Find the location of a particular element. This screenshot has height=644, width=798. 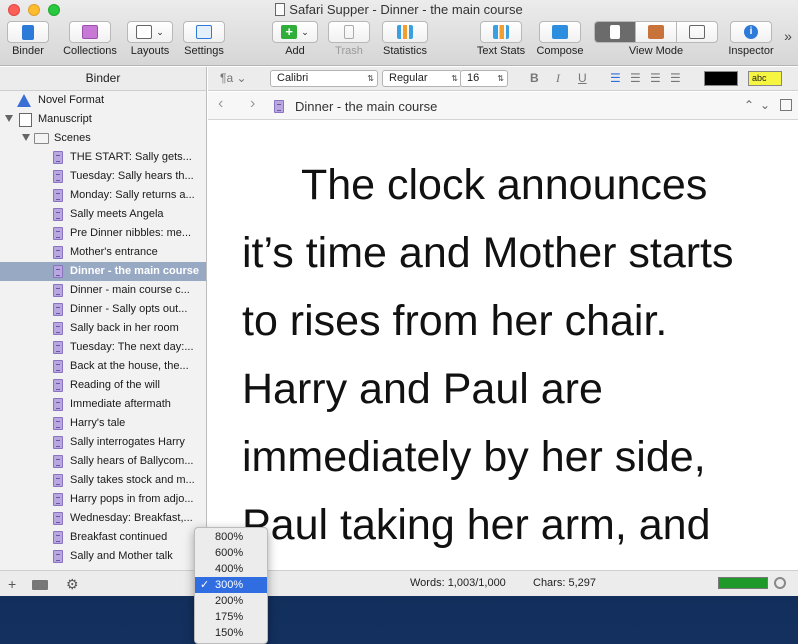

progress-fill is located at coordinates (743, 583).